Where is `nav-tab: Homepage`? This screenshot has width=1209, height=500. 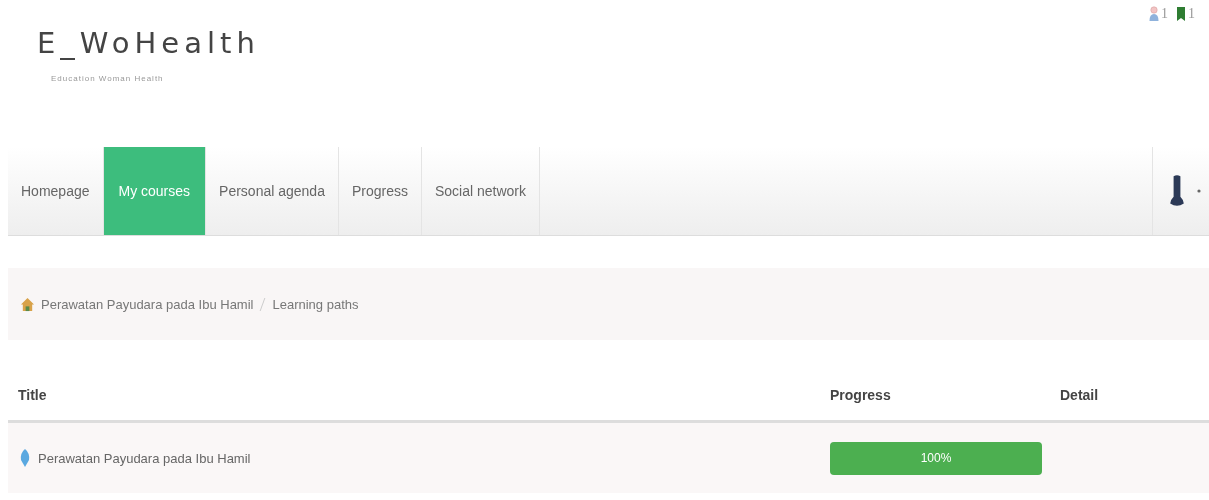 nav-tab: Homepage is located at coordinates (56, 191).